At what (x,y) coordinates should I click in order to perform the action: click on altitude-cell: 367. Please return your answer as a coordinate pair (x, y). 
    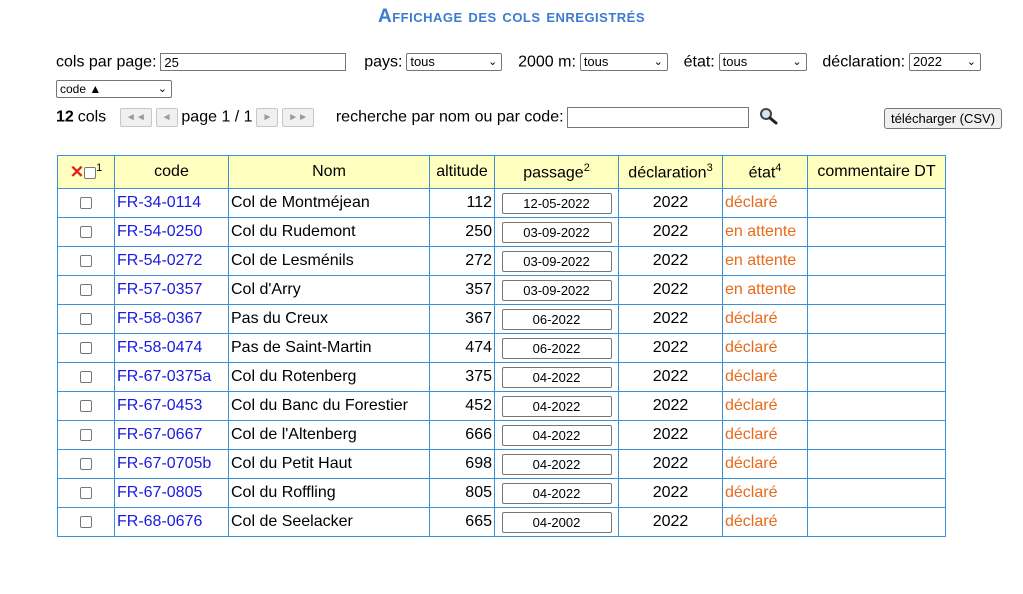
    Looking at the image, I should click on (462, 319).